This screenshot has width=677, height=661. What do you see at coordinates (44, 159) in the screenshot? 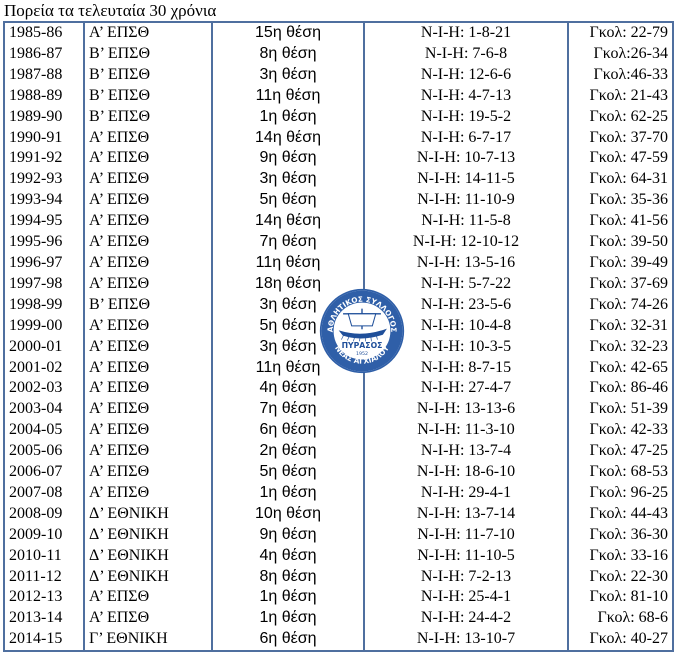
I see `season-cell: 1991-92` at bounding box center [44, 159].